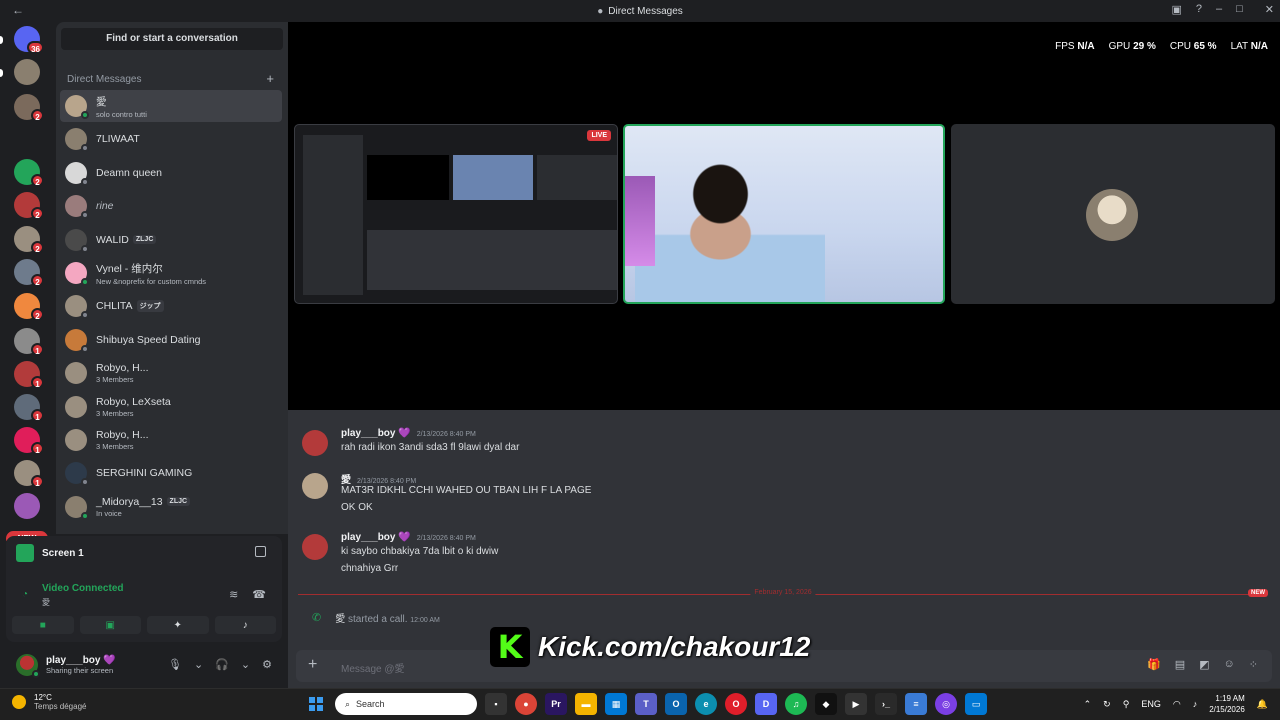 The width and height of the screenshot is (1280, 720). I want to click on network-icon: ⚲, so click(1126, 704).